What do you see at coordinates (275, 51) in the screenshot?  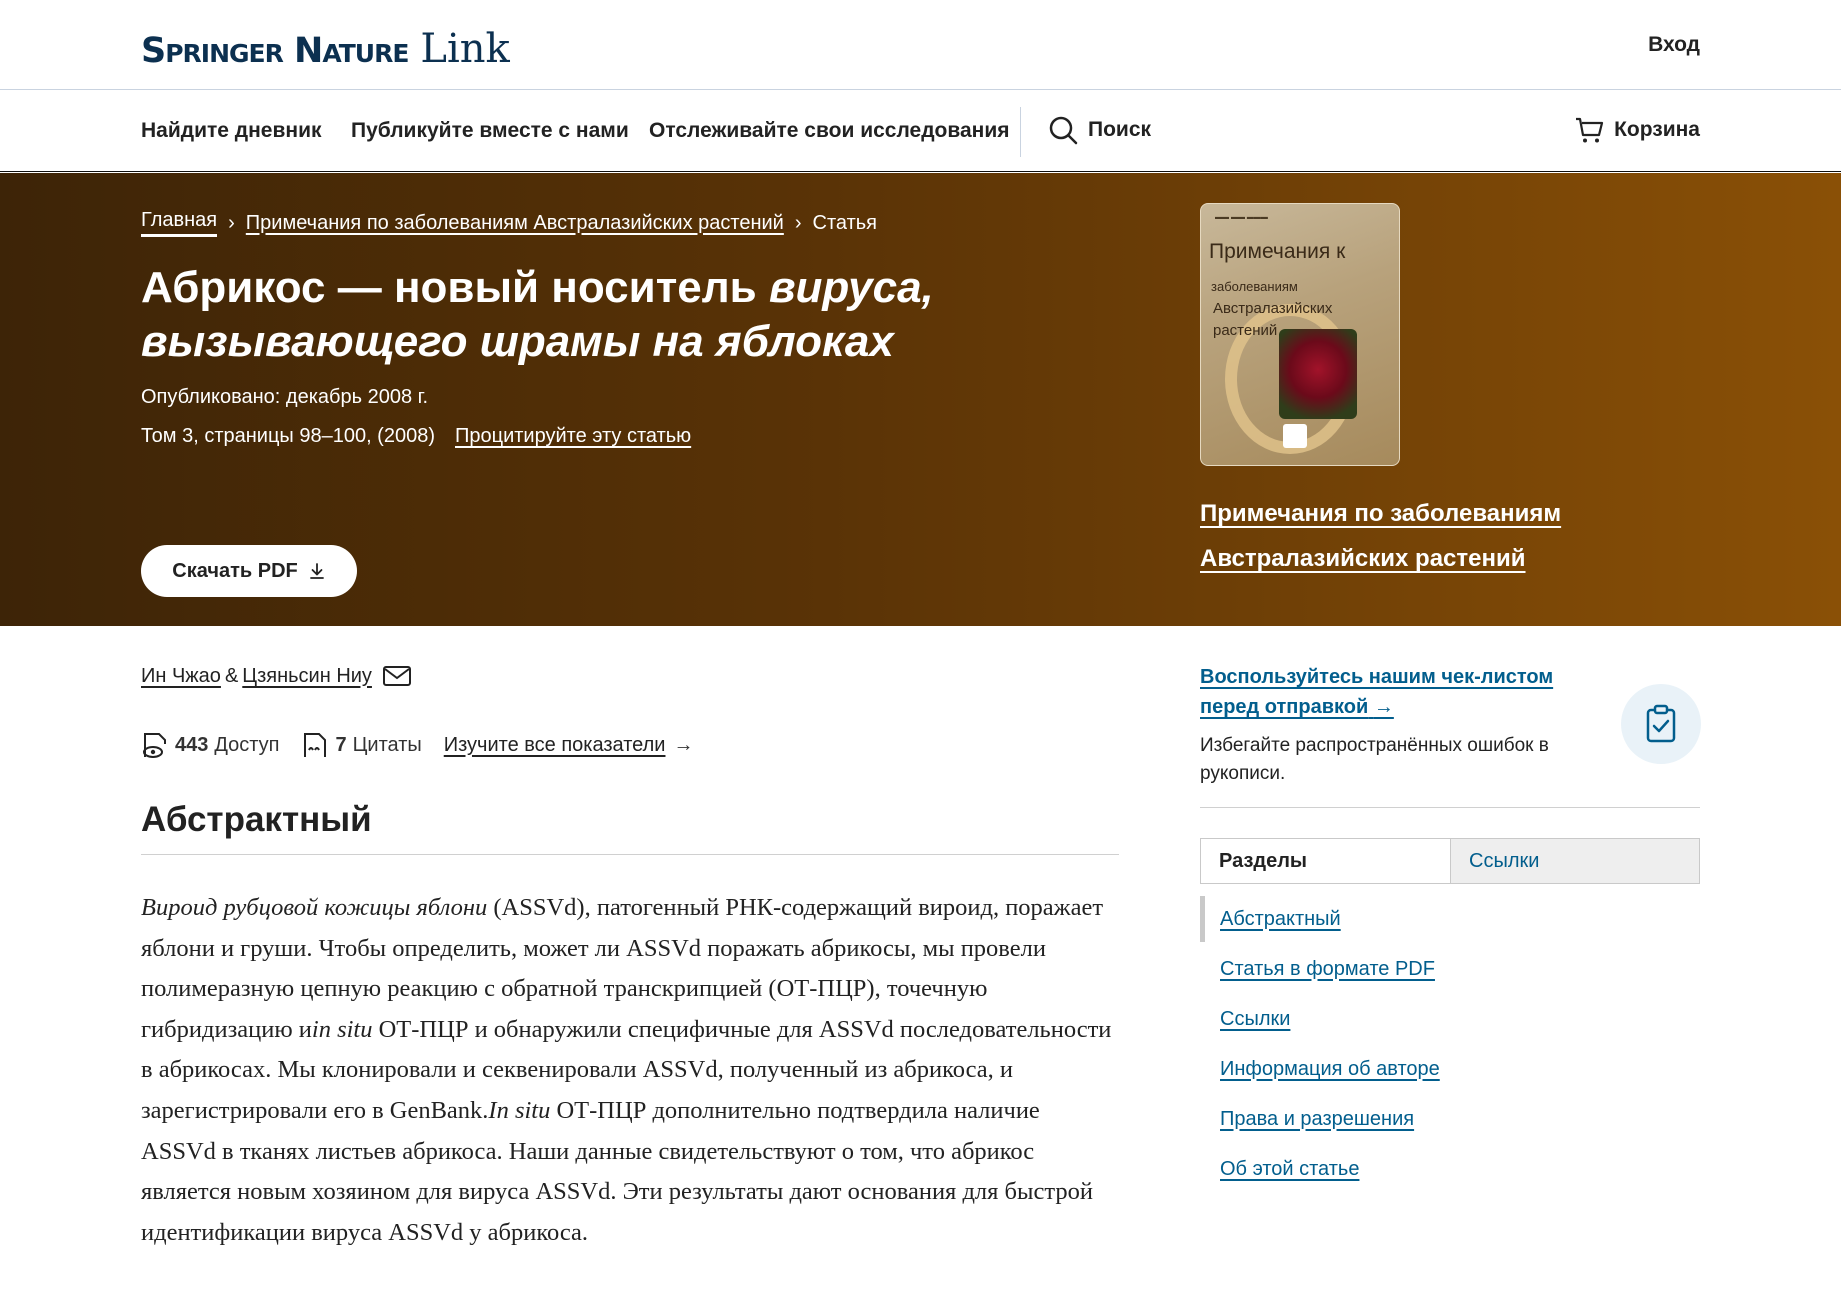 I see `logo-brand: Springer Nature` at bounding box center [275, 51].